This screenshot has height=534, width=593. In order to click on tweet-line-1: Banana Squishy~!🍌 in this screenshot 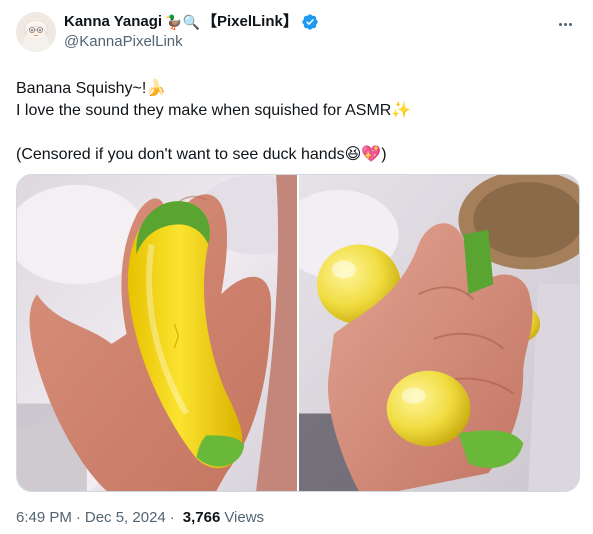, I will do `click(91, 88)`.